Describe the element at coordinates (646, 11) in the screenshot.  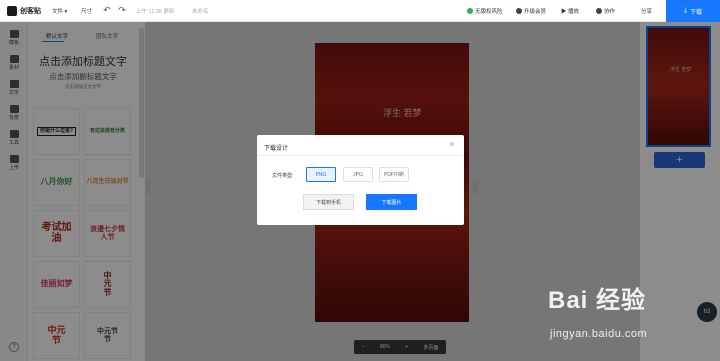
I see `share-button: 分享` at that location.